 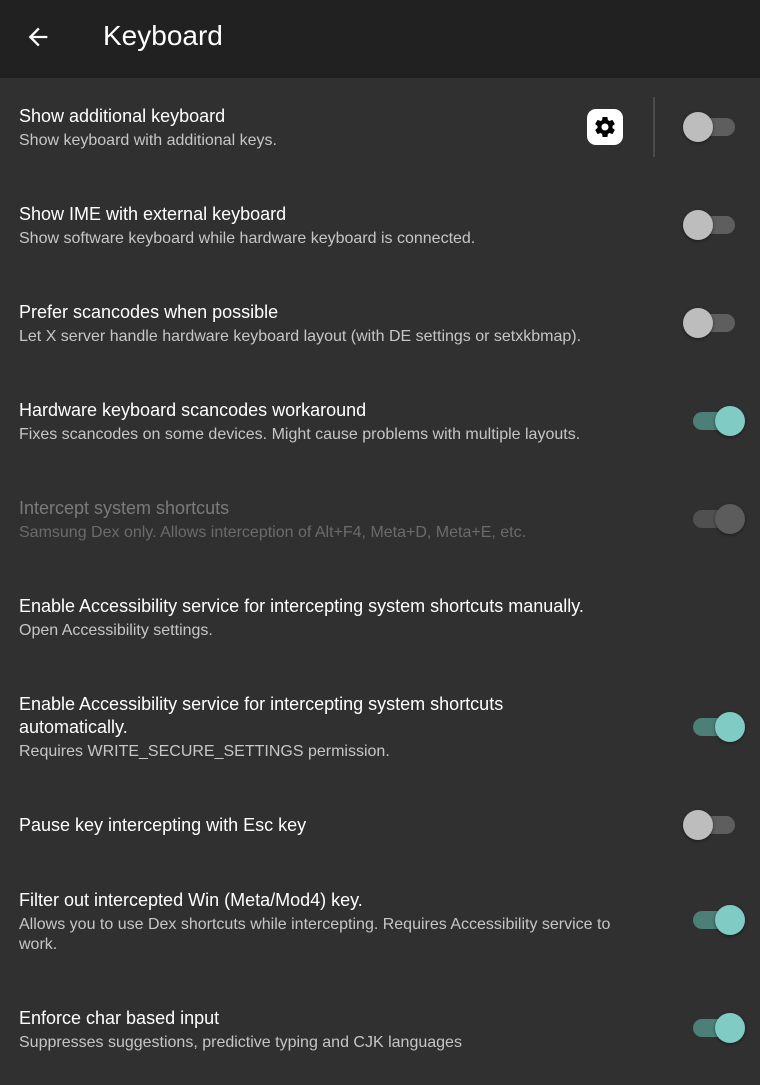 What do you see at coordinates (119, 1018) in the screenshot?
I see `pref-title: Enforce char based input` at bounding box center [119, 1018].